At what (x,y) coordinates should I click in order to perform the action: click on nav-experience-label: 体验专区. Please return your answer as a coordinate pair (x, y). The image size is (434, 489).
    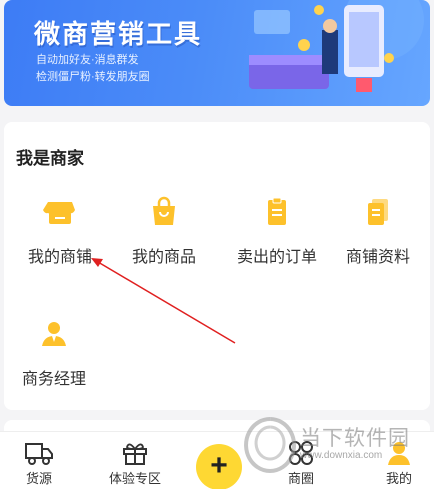
    Looking at the image, I should click on (134, 478).